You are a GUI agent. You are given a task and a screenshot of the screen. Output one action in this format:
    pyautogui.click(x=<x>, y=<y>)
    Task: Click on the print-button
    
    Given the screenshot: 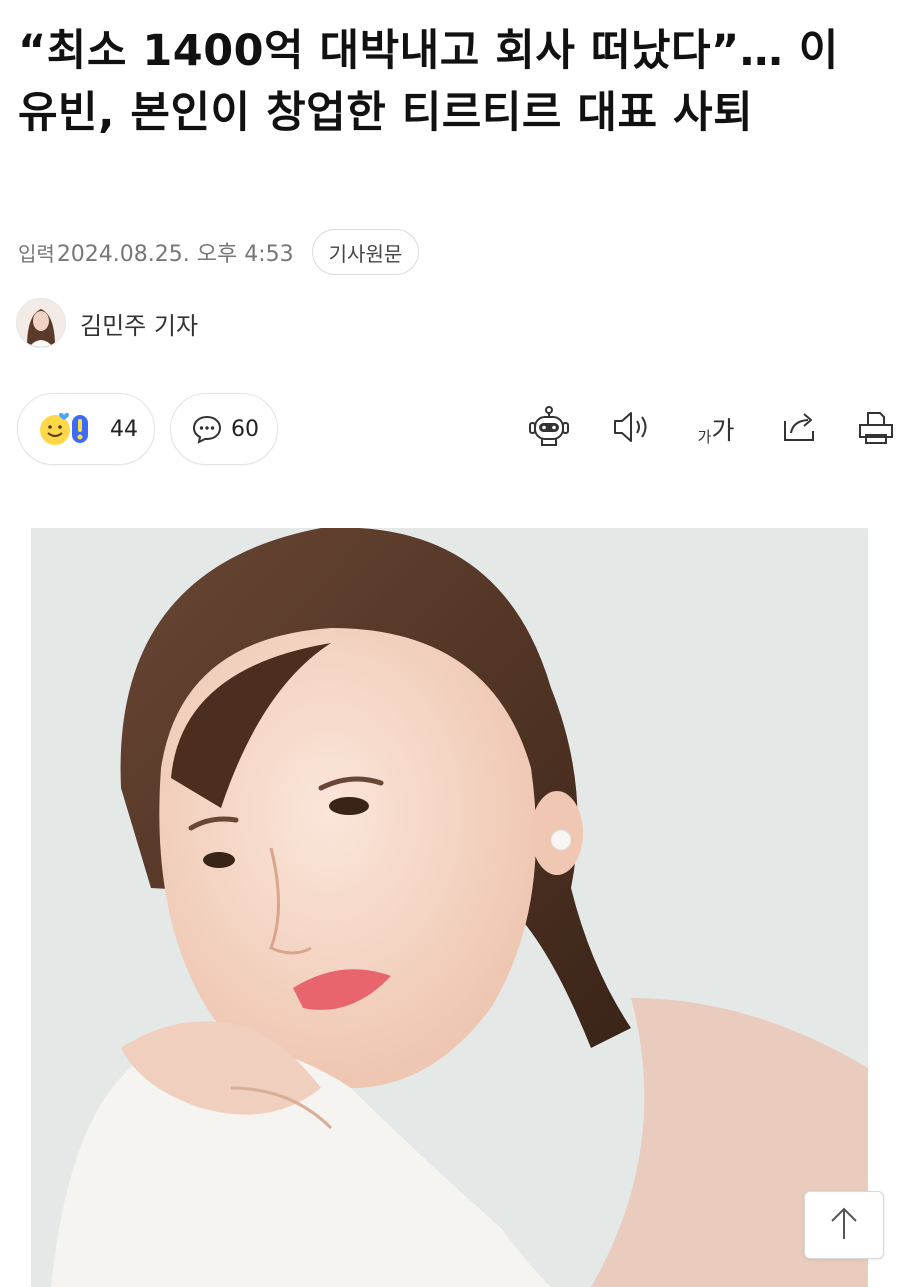 What is the action you would take?
    pyautogui.click(x=876, y=429)
    